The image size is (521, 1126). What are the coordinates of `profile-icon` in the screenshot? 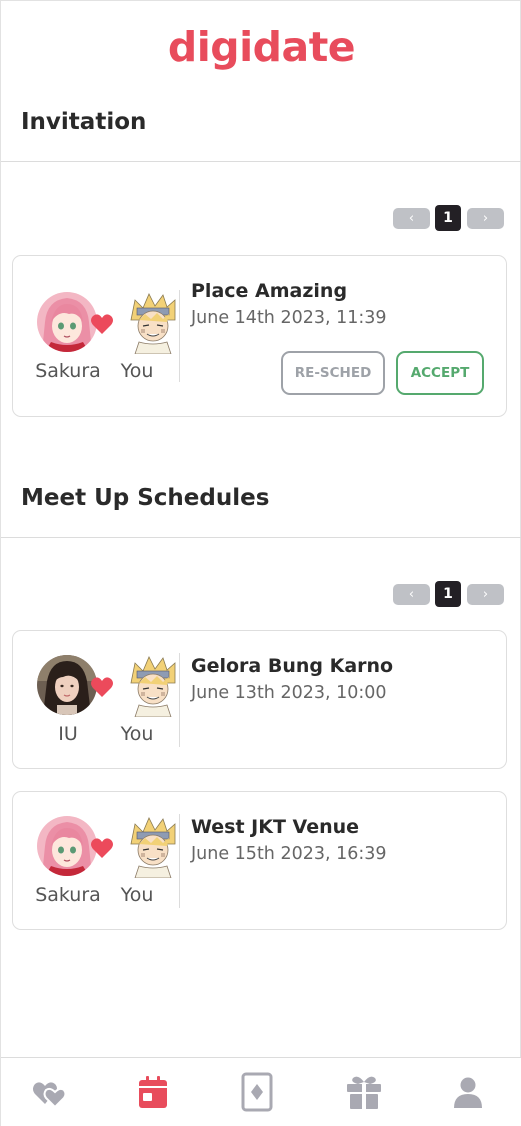 It's located at (468, 1092).